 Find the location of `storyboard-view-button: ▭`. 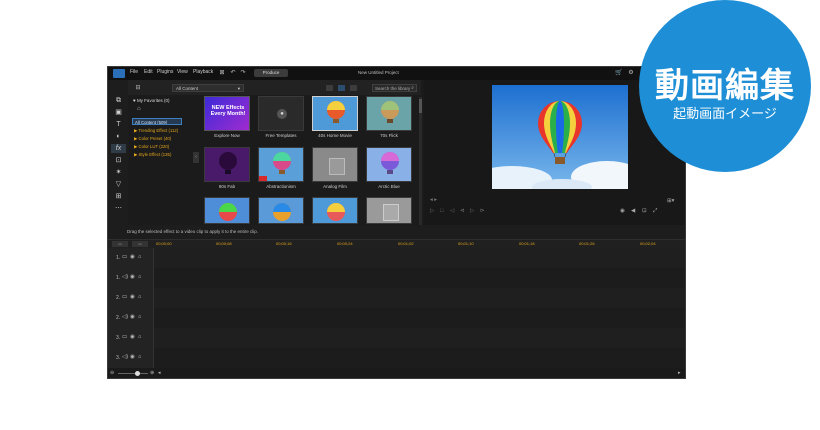

storyboard-view-button: ▭ is located at coordinates (140, 244).